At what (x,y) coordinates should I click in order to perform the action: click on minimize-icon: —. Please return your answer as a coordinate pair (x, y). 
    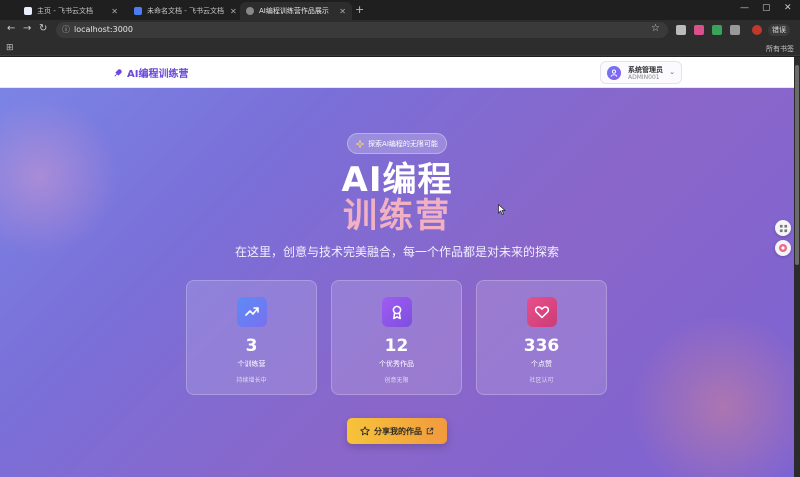
    Looking at the image, I should click on (744, 8).